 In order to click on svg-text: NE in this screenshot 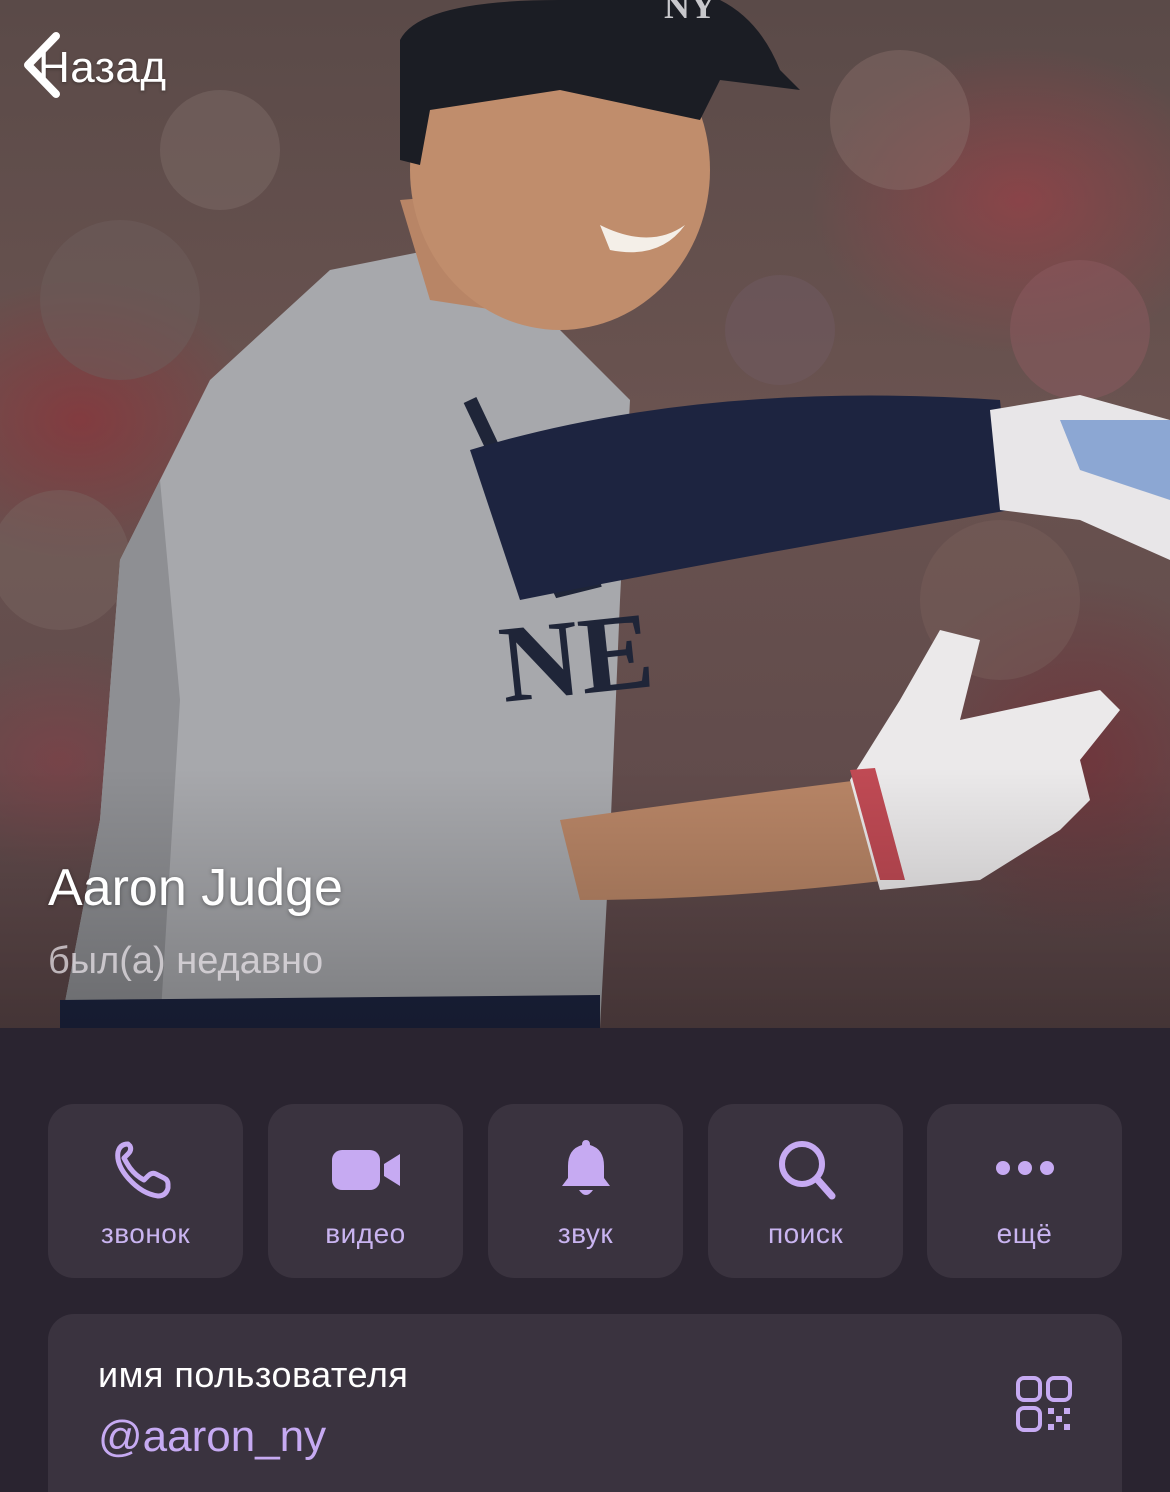, I will do `click(576, 656)`.